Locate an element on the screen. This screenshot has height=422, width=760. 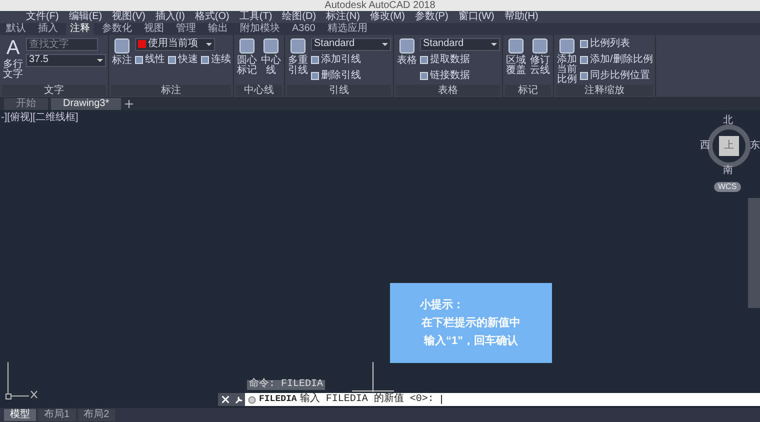
ribbon-button: 比例列表 is located at coordinates (605, 44).